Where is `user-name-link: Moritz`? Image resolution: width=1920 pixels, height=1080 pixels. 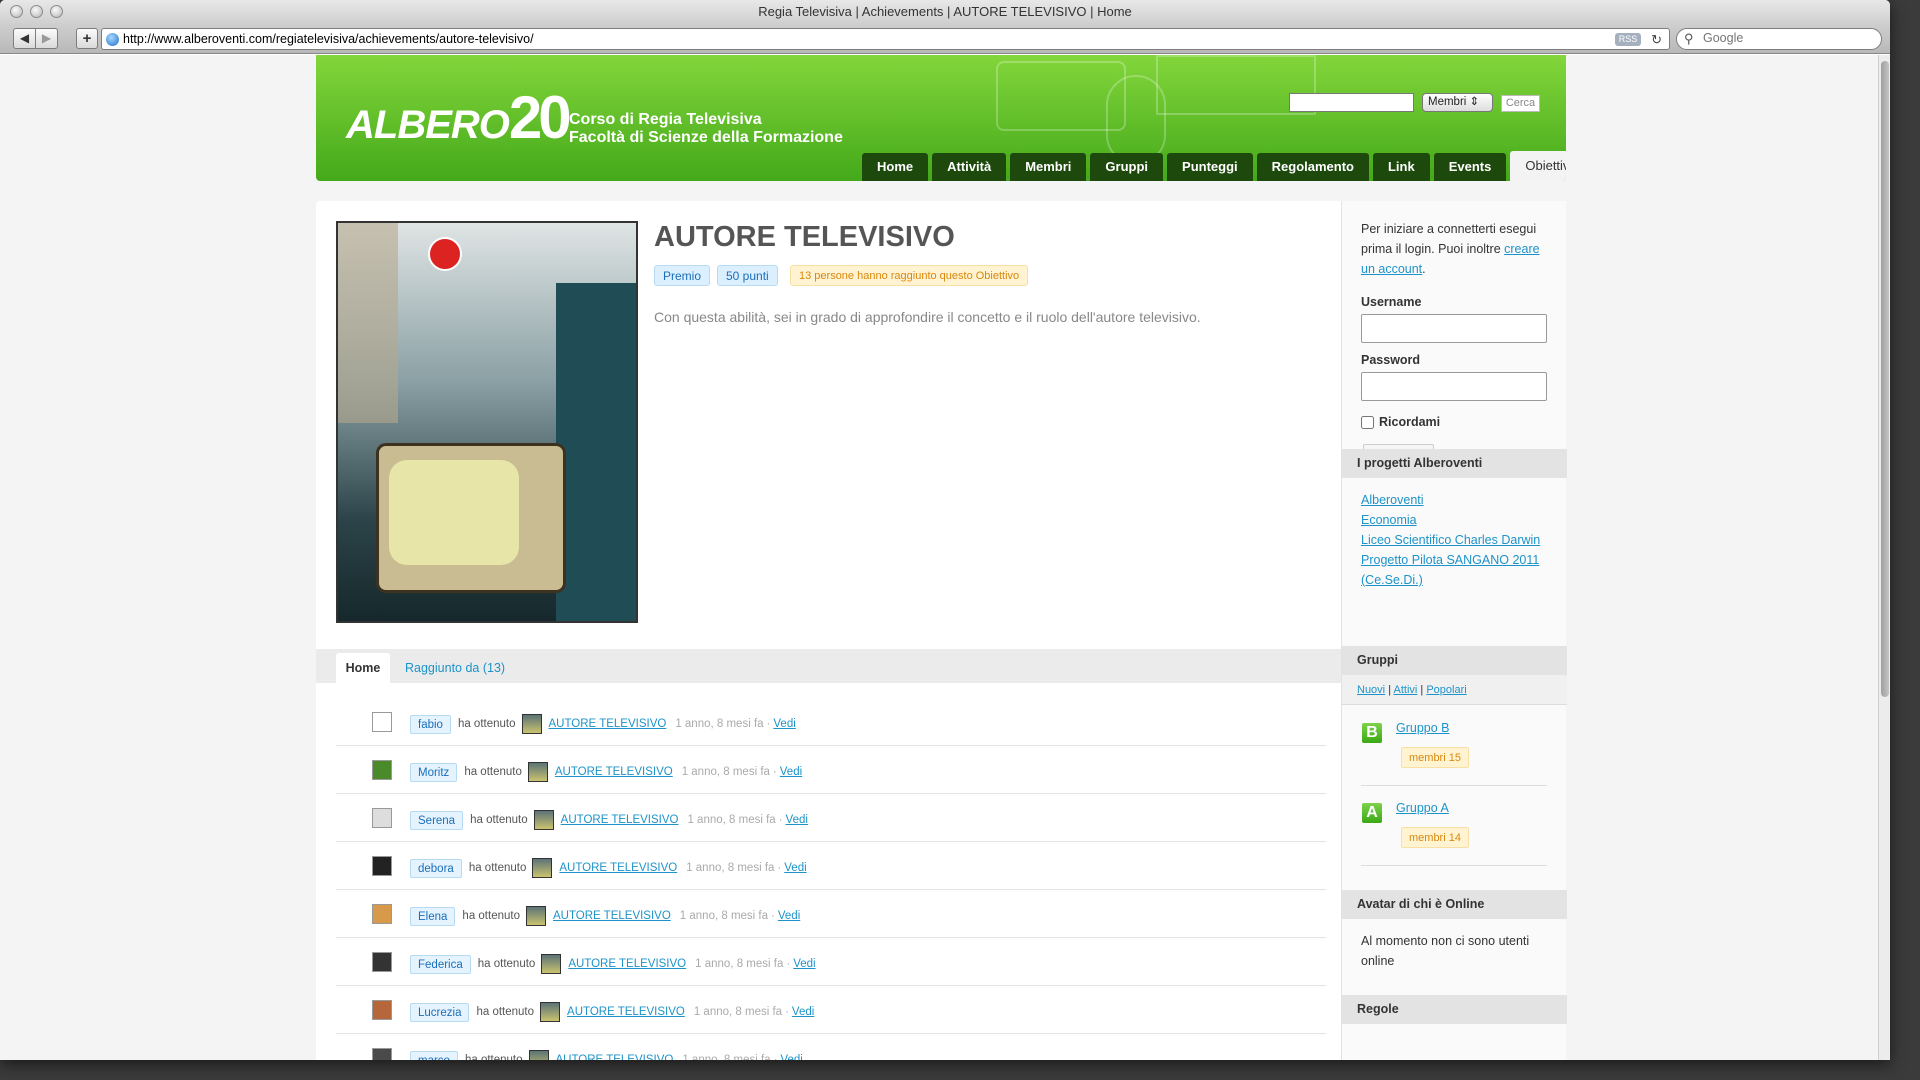
user-name-link: Moritz is located at coordinates (434, 772).